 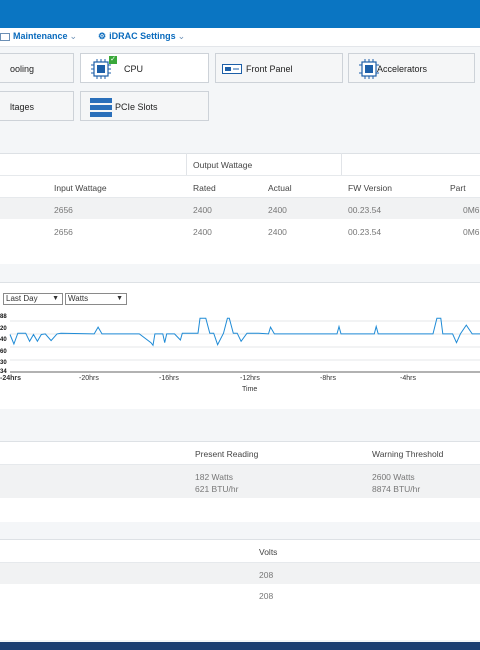 What do you see at coordinates (244, 332) in the screenshot?
I see `series-line` at bounding box center [244, 332].